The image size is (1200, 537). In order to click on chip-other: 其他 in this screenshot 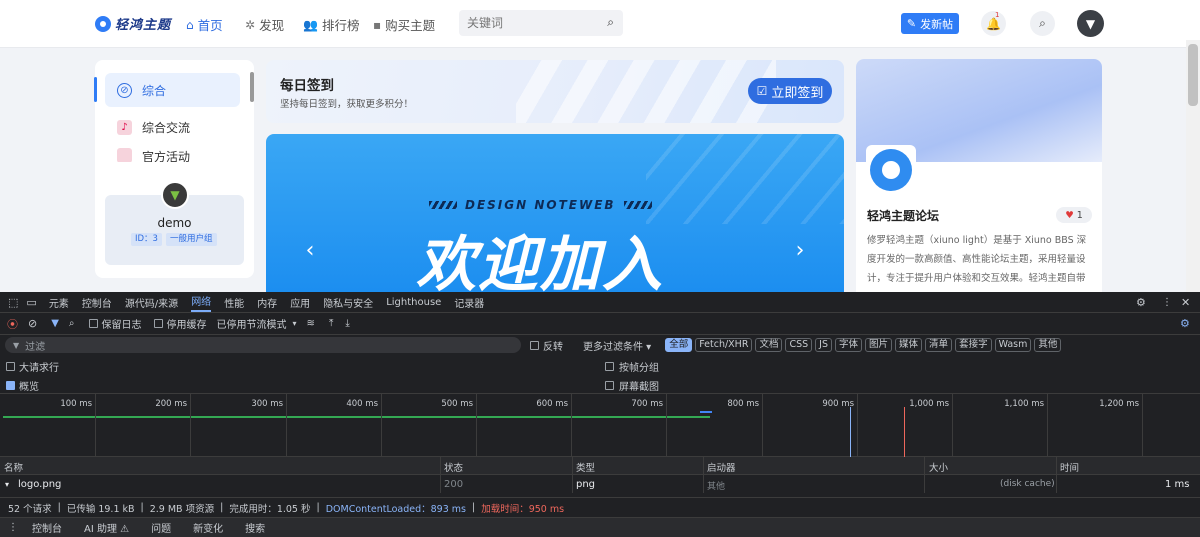, I will do `click(1048, 345)`.